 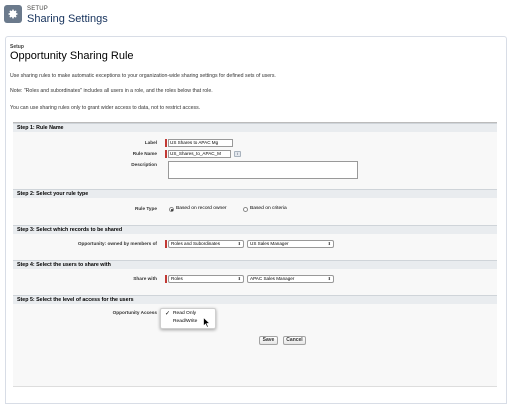 I want to click on label-field-label: Label, so click(x=150, y=142).